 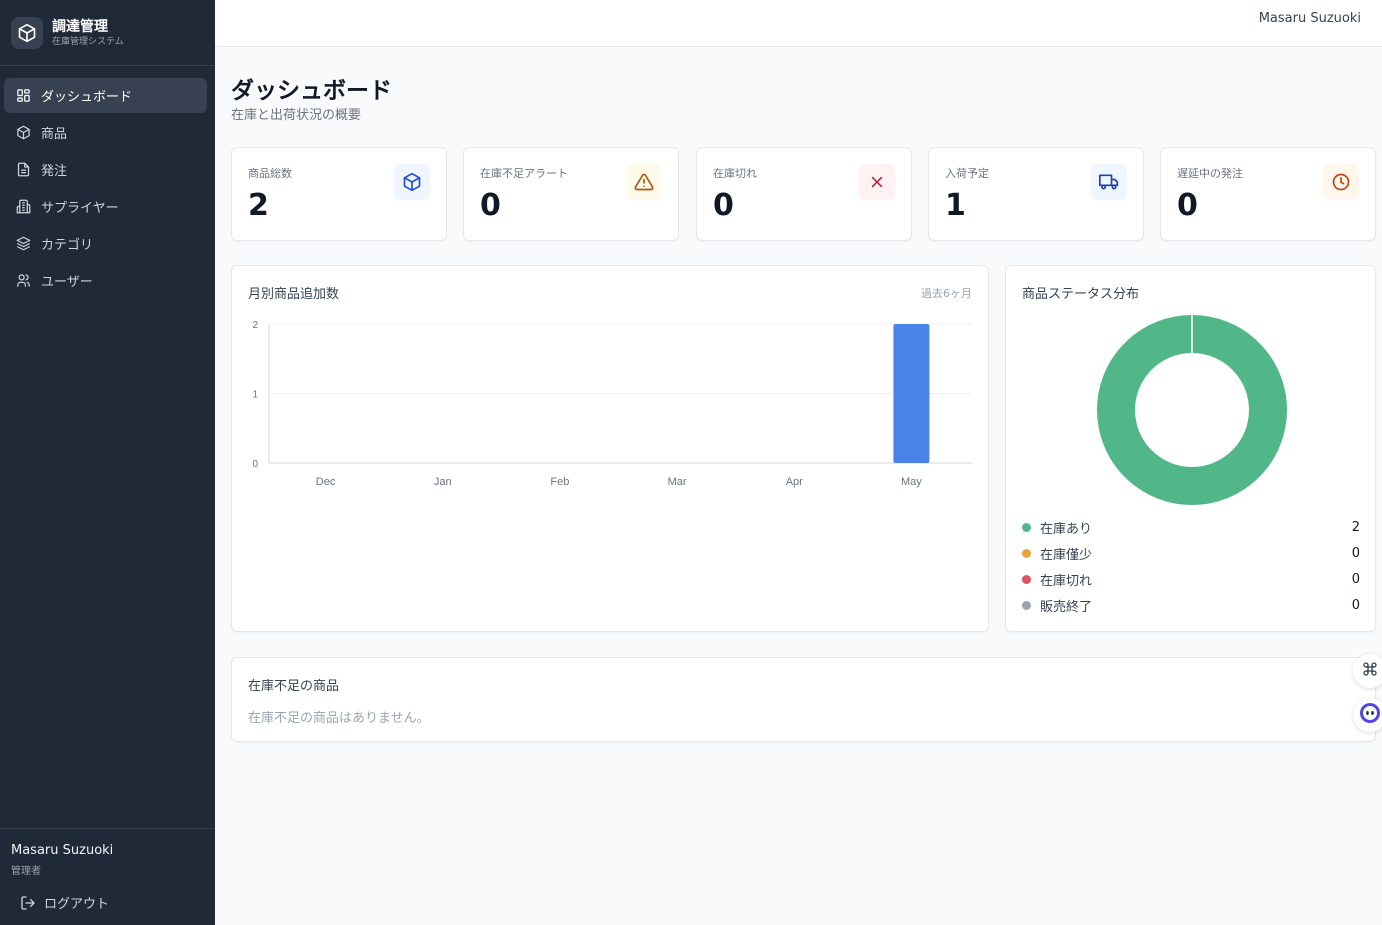 What do you see at coordinates (524, 173) in the screenshot?
I see `stat-label: 在庫不足アラート` at bounding box center [524, 173].